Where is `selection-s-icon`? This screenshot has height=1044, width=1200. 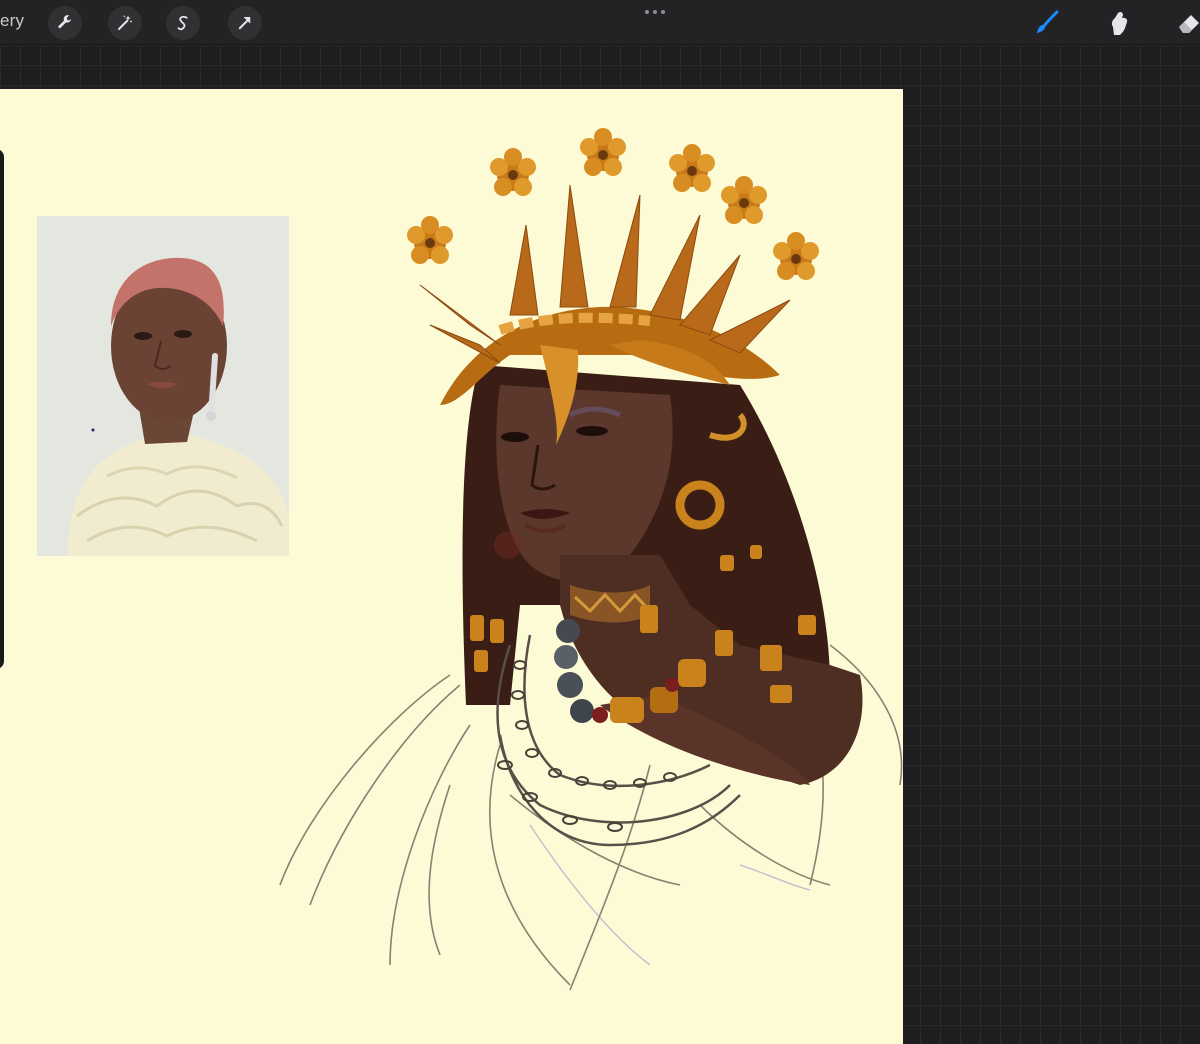
selection-s-icon is located at coordinates (182, 23).